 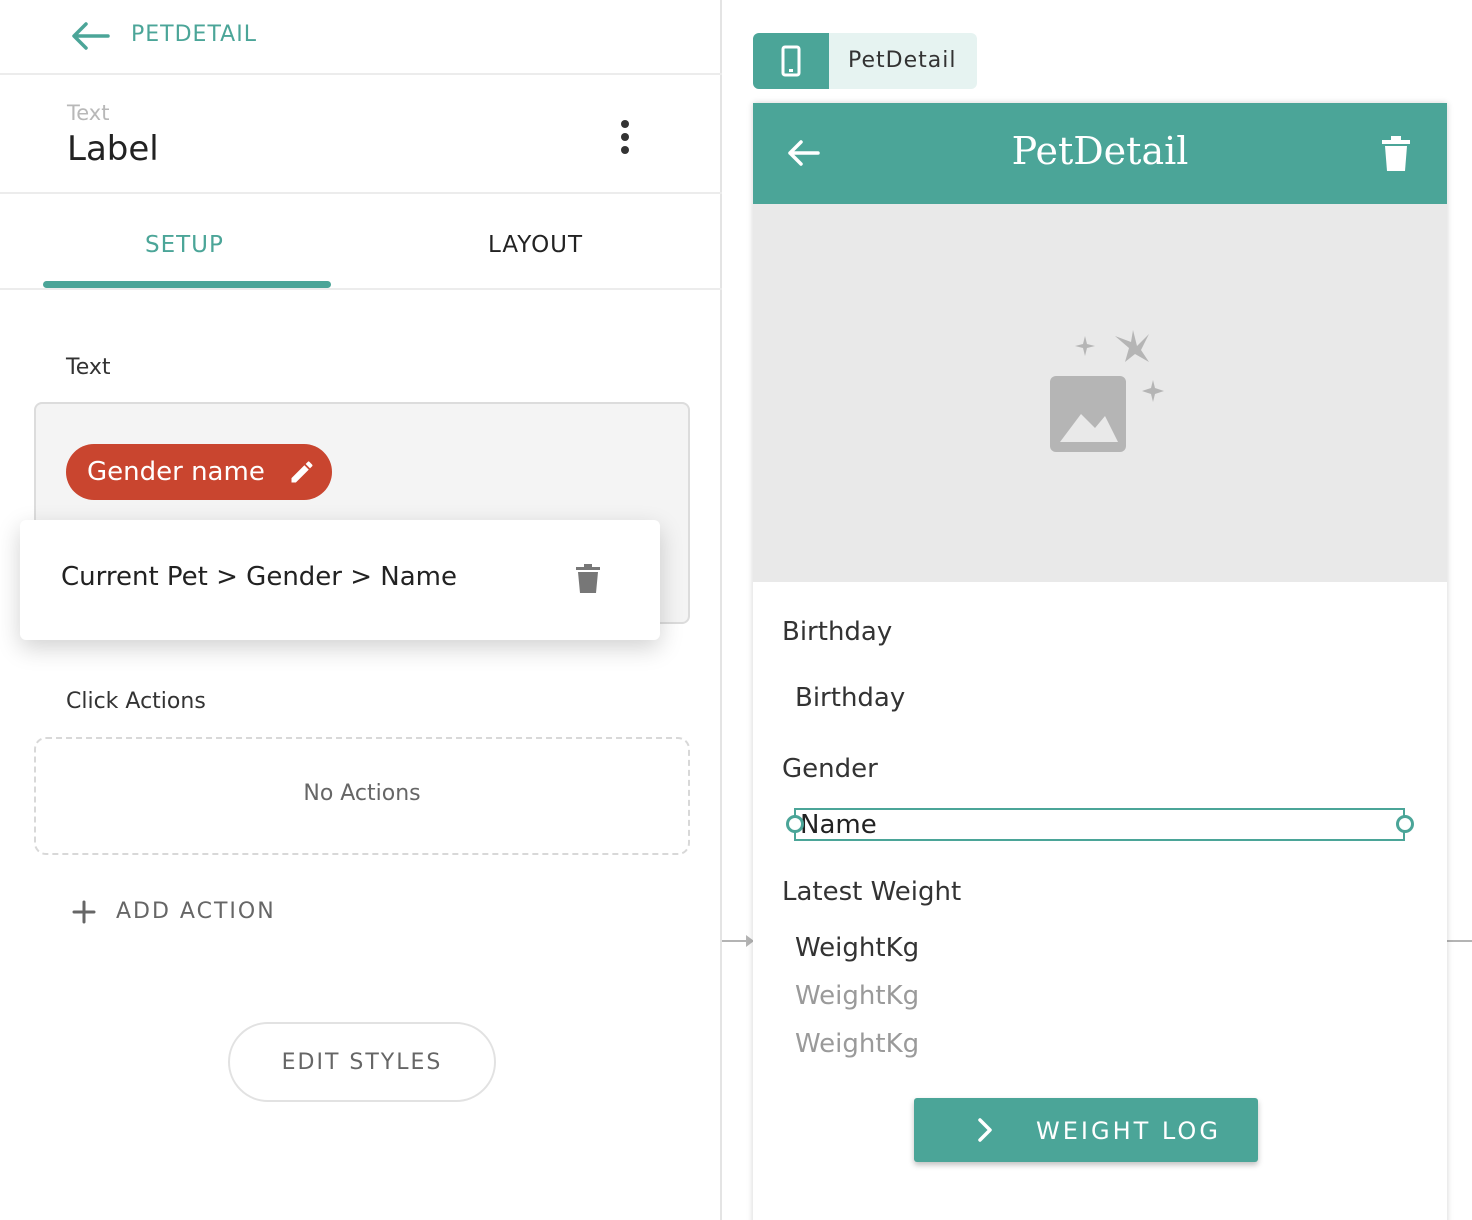 I want to click on connector-arrow, so click(x=738, y=941).